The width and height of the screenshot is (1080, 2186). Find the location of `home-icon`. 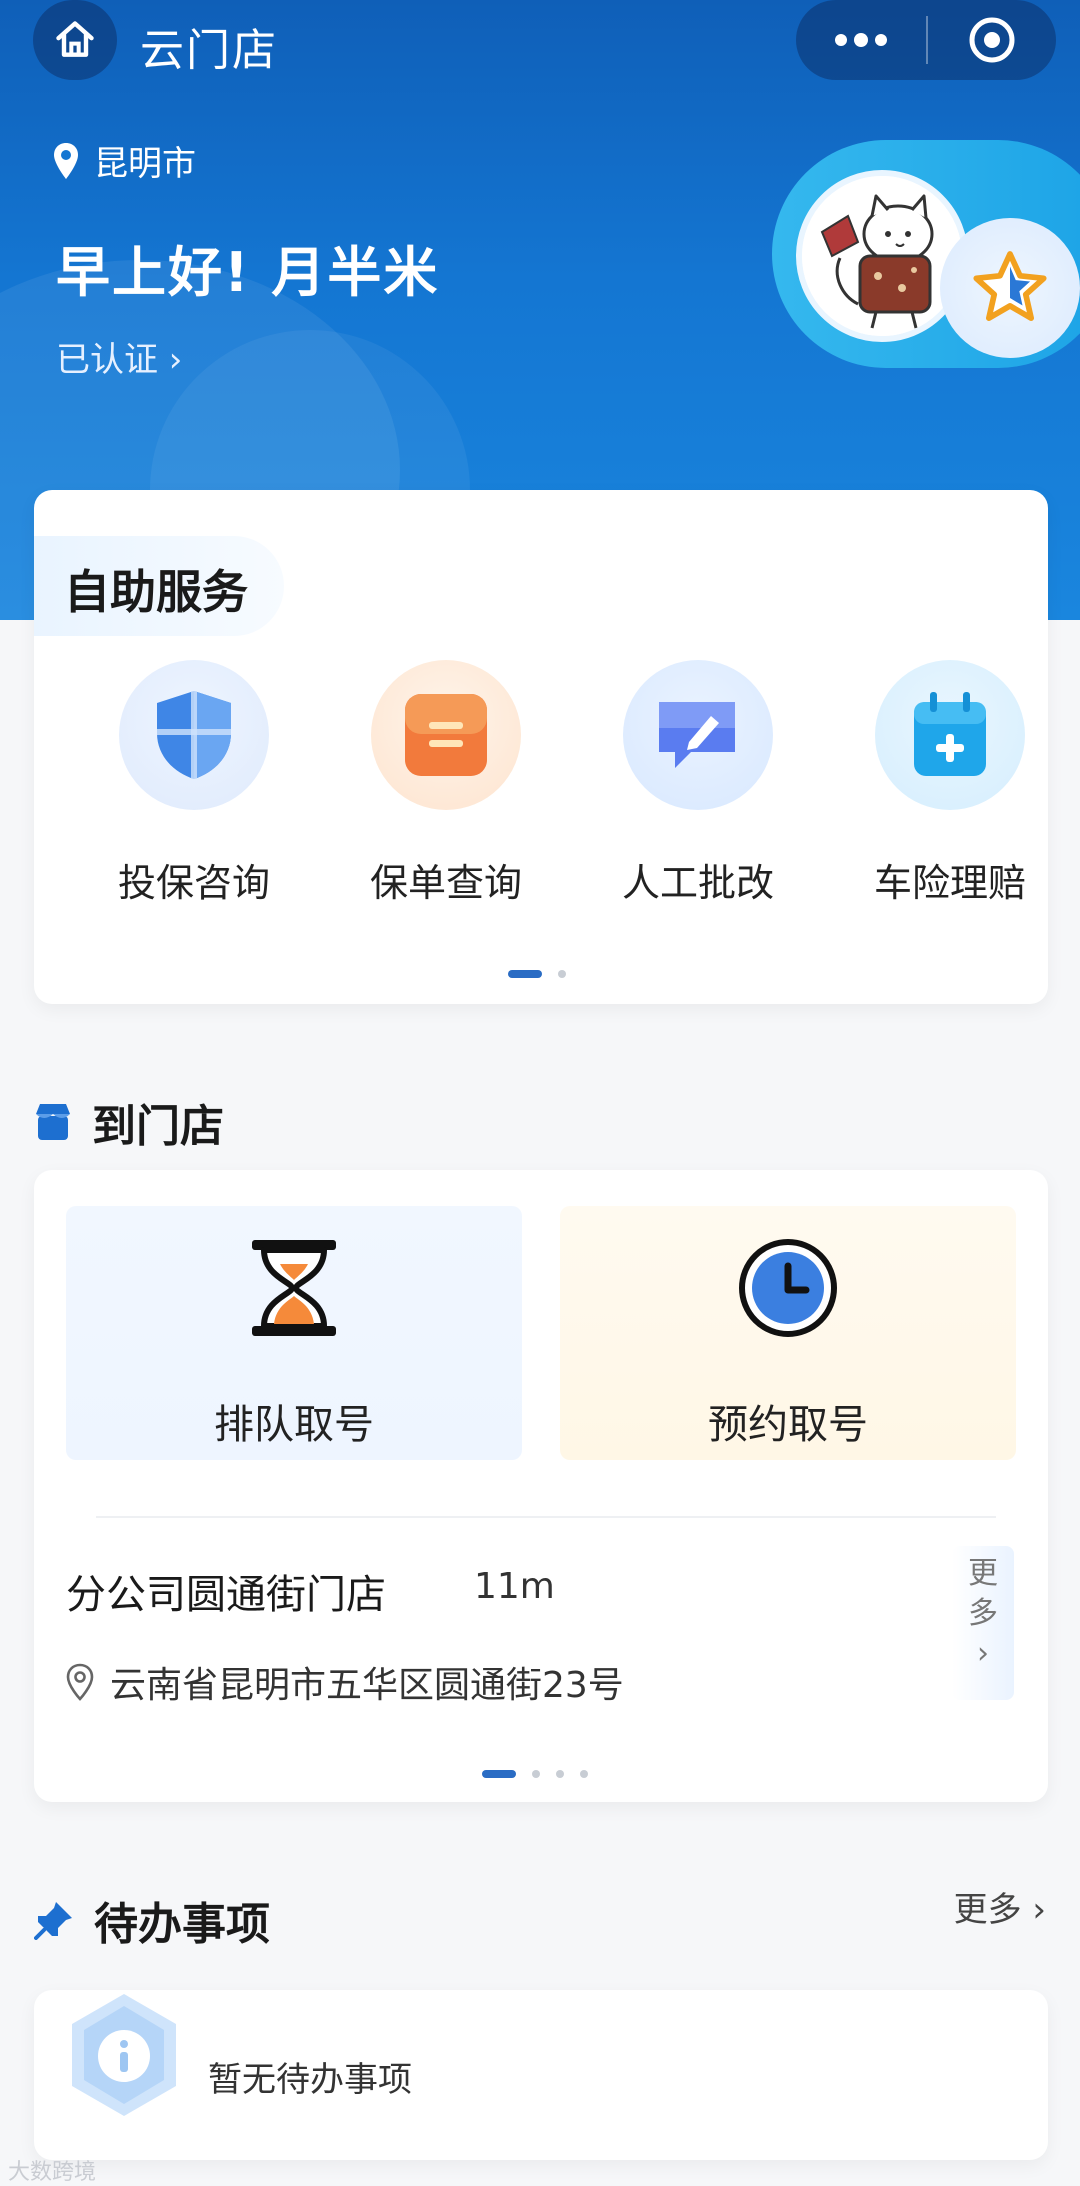

home-icon is located at coordinates (75, 39).